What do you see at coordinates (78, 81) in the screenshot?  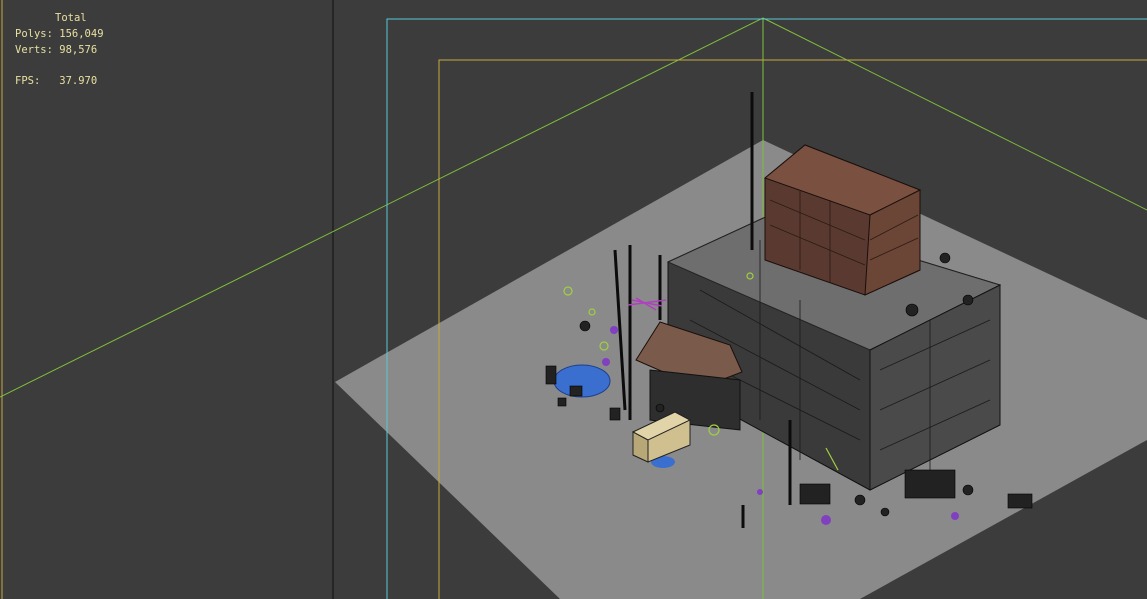 I see `fps-value: 37.970` at bounding box center [78, 81].